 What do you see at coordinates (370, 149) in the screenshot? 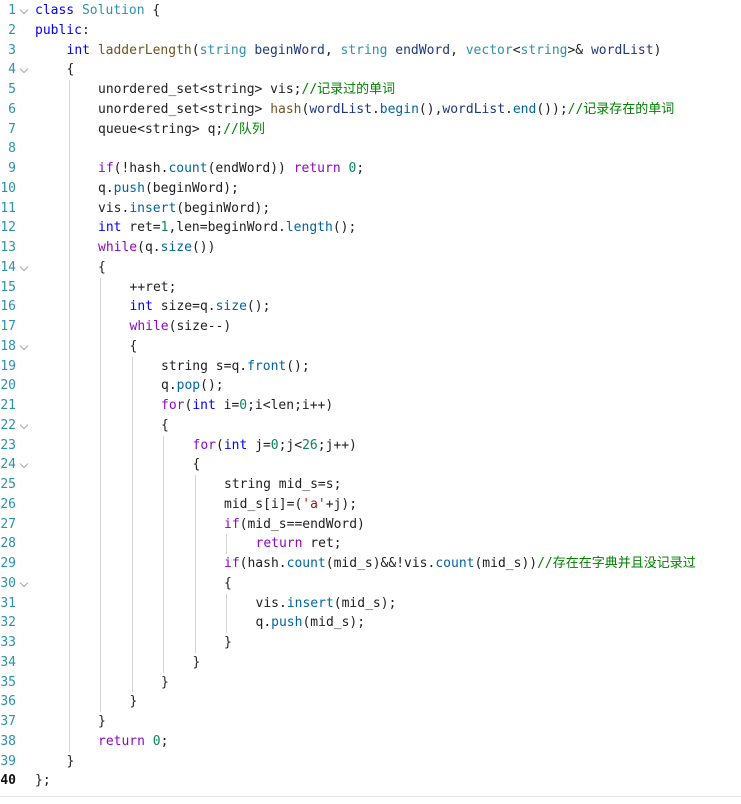
I see `code-line: 8` at bounding box center [370, 149].